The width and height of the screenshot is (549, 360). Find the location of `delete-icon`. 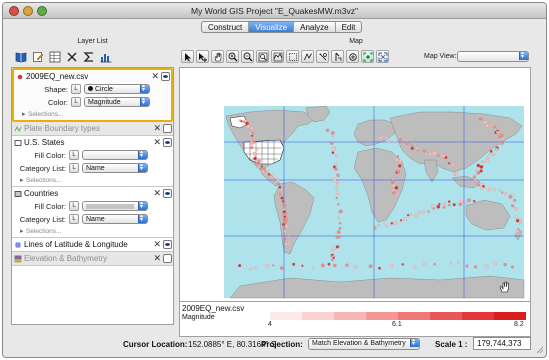

delete-icon is located at coordinates (72, 57).